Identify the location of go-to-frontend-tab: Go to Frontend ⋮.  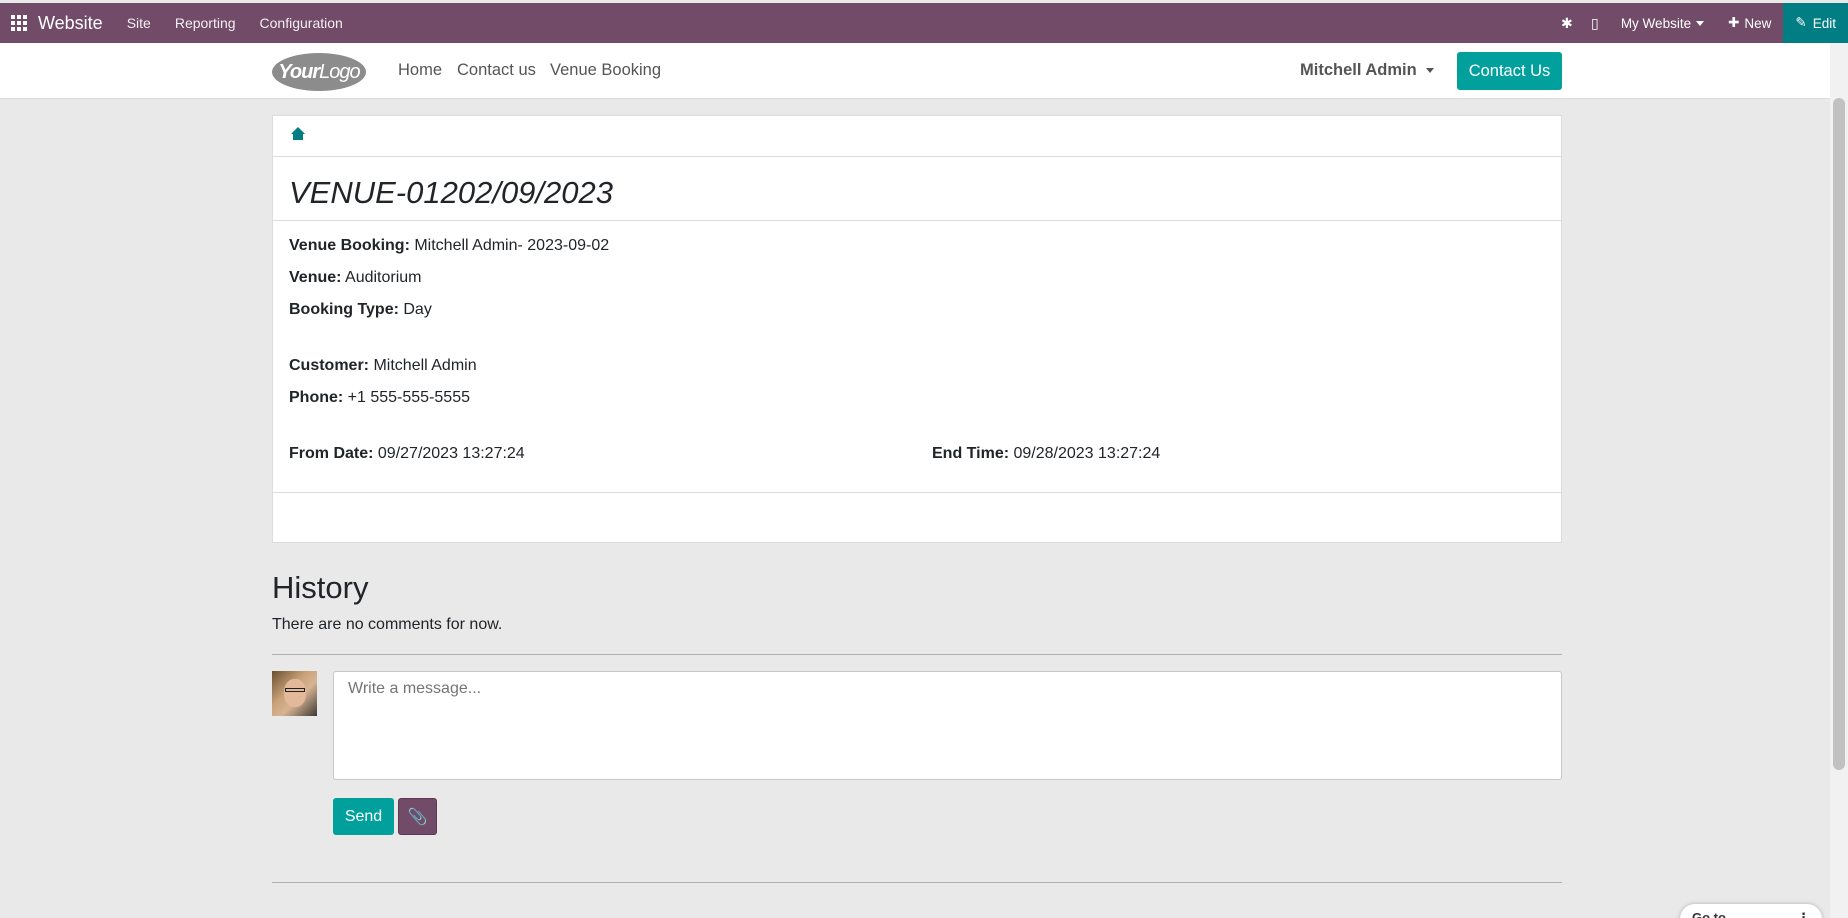
(1751, 911).